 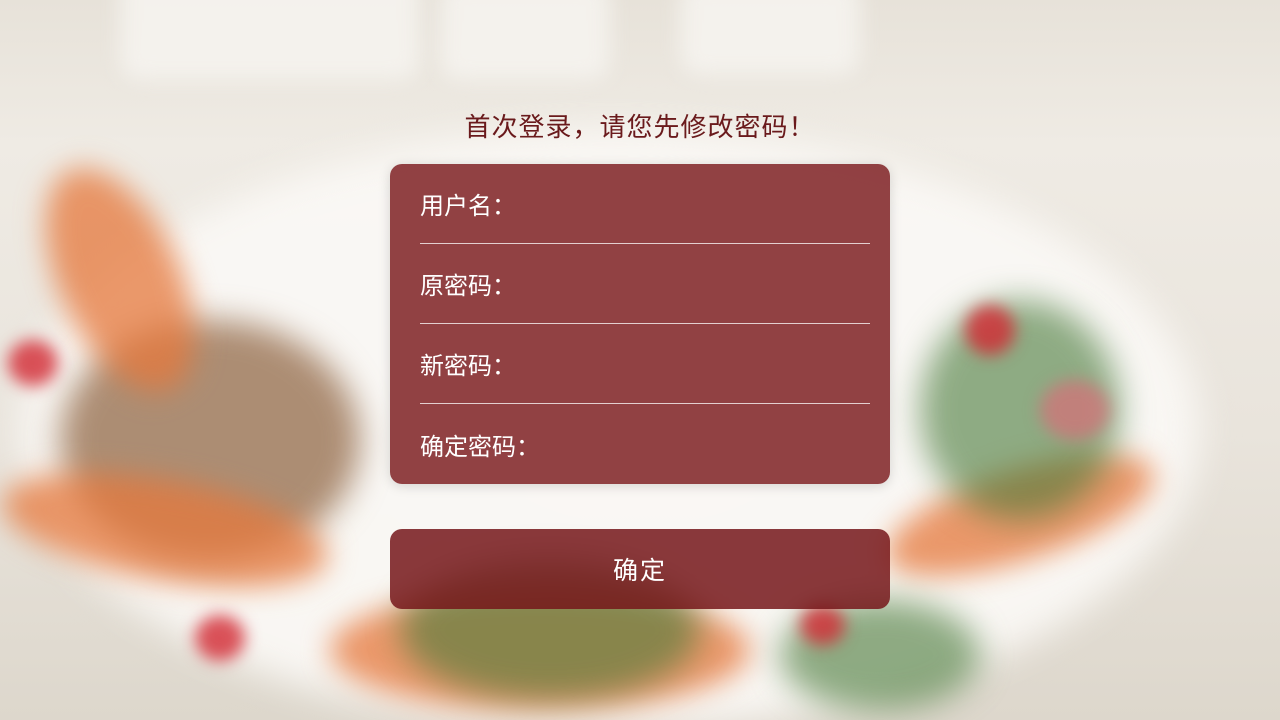 I want to click on new-password-row: 新密码：, so click(x=645, y=364).